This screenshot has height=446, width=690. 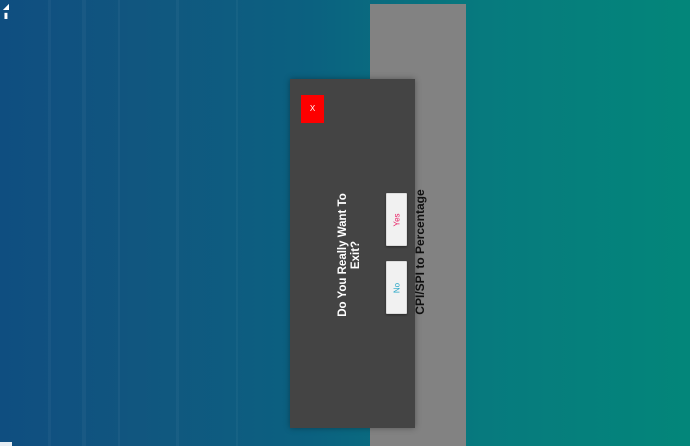 I want to click on signal-icon: ◢, so click(x=6, y=6).